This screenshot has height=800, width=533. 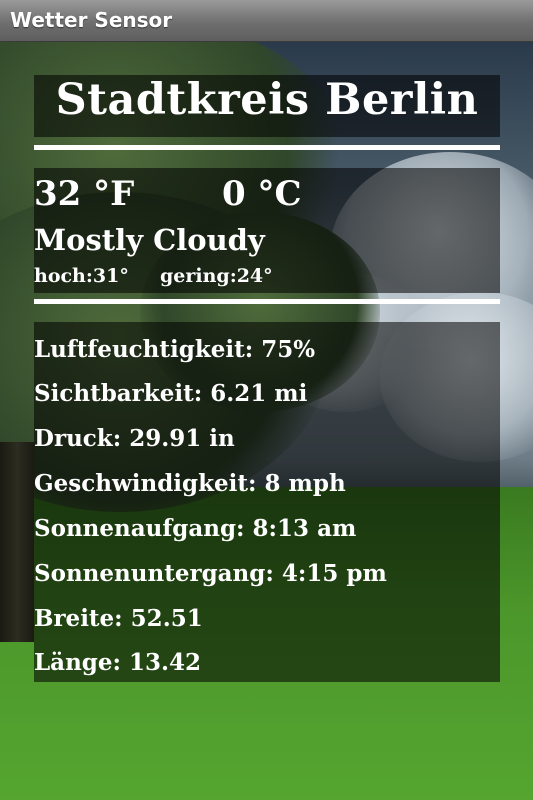 I want to click on condition-text: Mostly Cloudy, so click(x=149, y=240).